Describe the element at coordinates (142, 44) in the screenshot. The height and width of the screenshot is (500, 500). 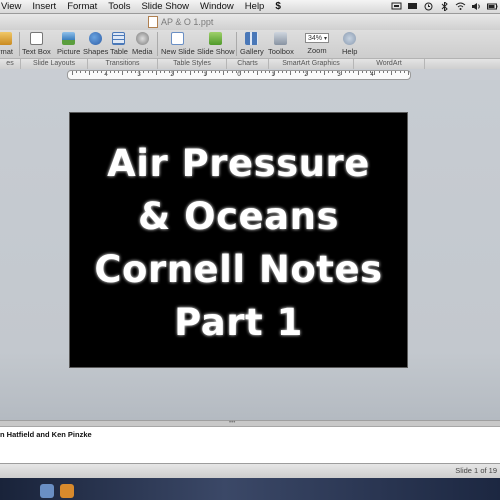
I see `media-button: Media` at that location.